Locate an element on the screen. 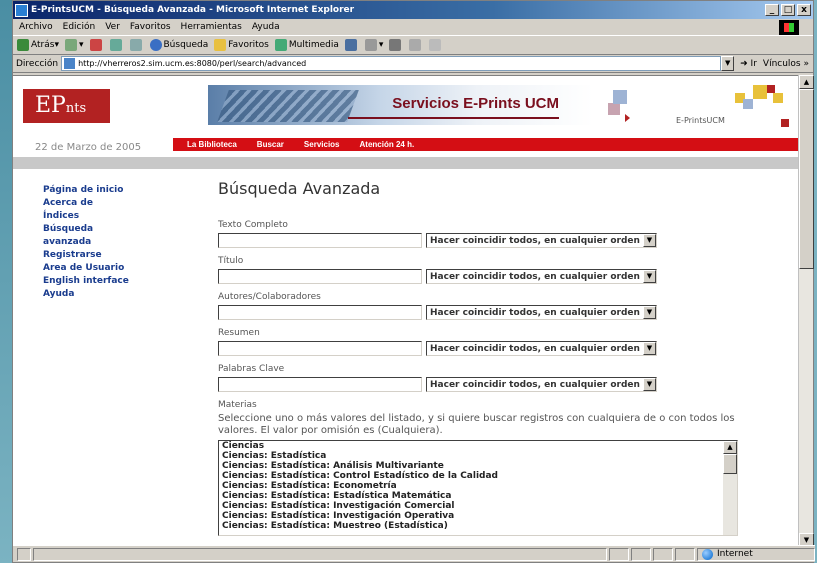  menu-ver: Ver is located at coordinates (112, 27).